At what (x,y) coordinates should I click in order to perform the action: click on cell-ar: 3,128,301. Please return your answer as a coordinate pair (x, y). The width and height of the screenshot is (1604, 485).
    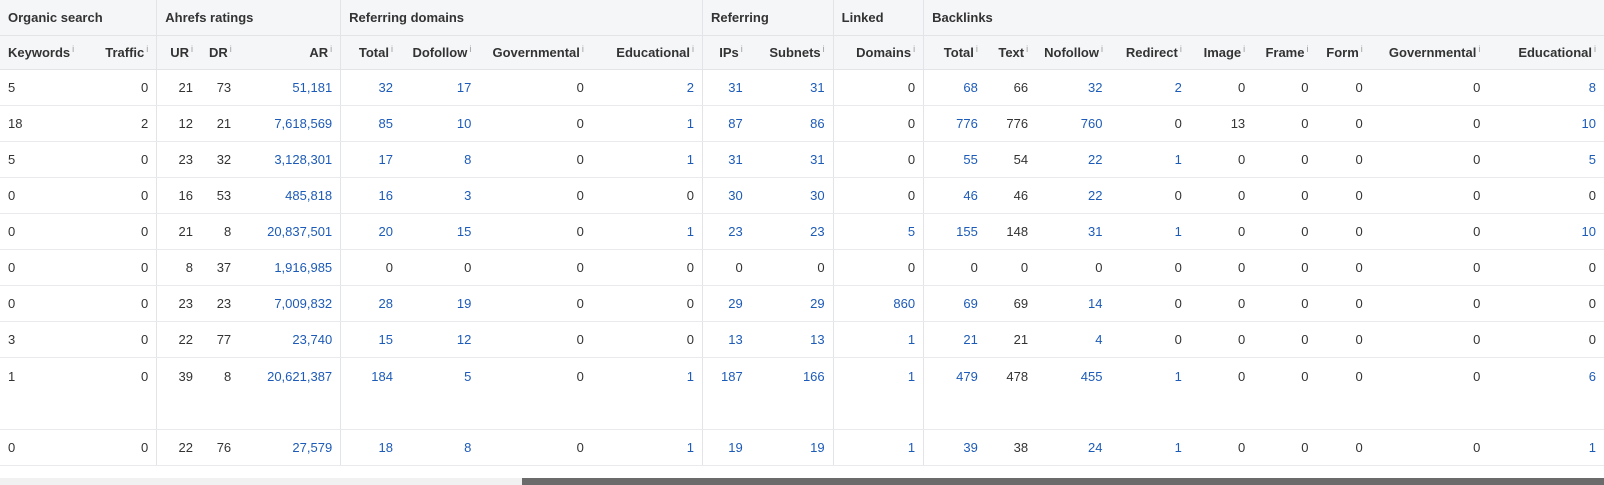
    Looking at the image, I should click on (290, 159).